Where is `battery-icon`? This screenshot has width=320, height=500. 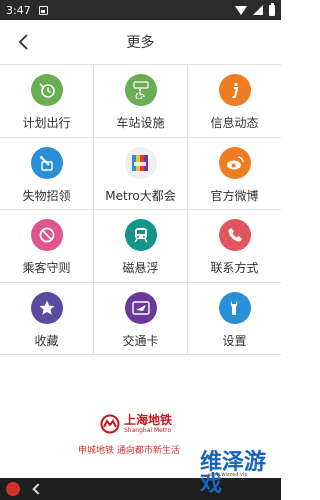 battery-icon is located at coordinates (272, 9).